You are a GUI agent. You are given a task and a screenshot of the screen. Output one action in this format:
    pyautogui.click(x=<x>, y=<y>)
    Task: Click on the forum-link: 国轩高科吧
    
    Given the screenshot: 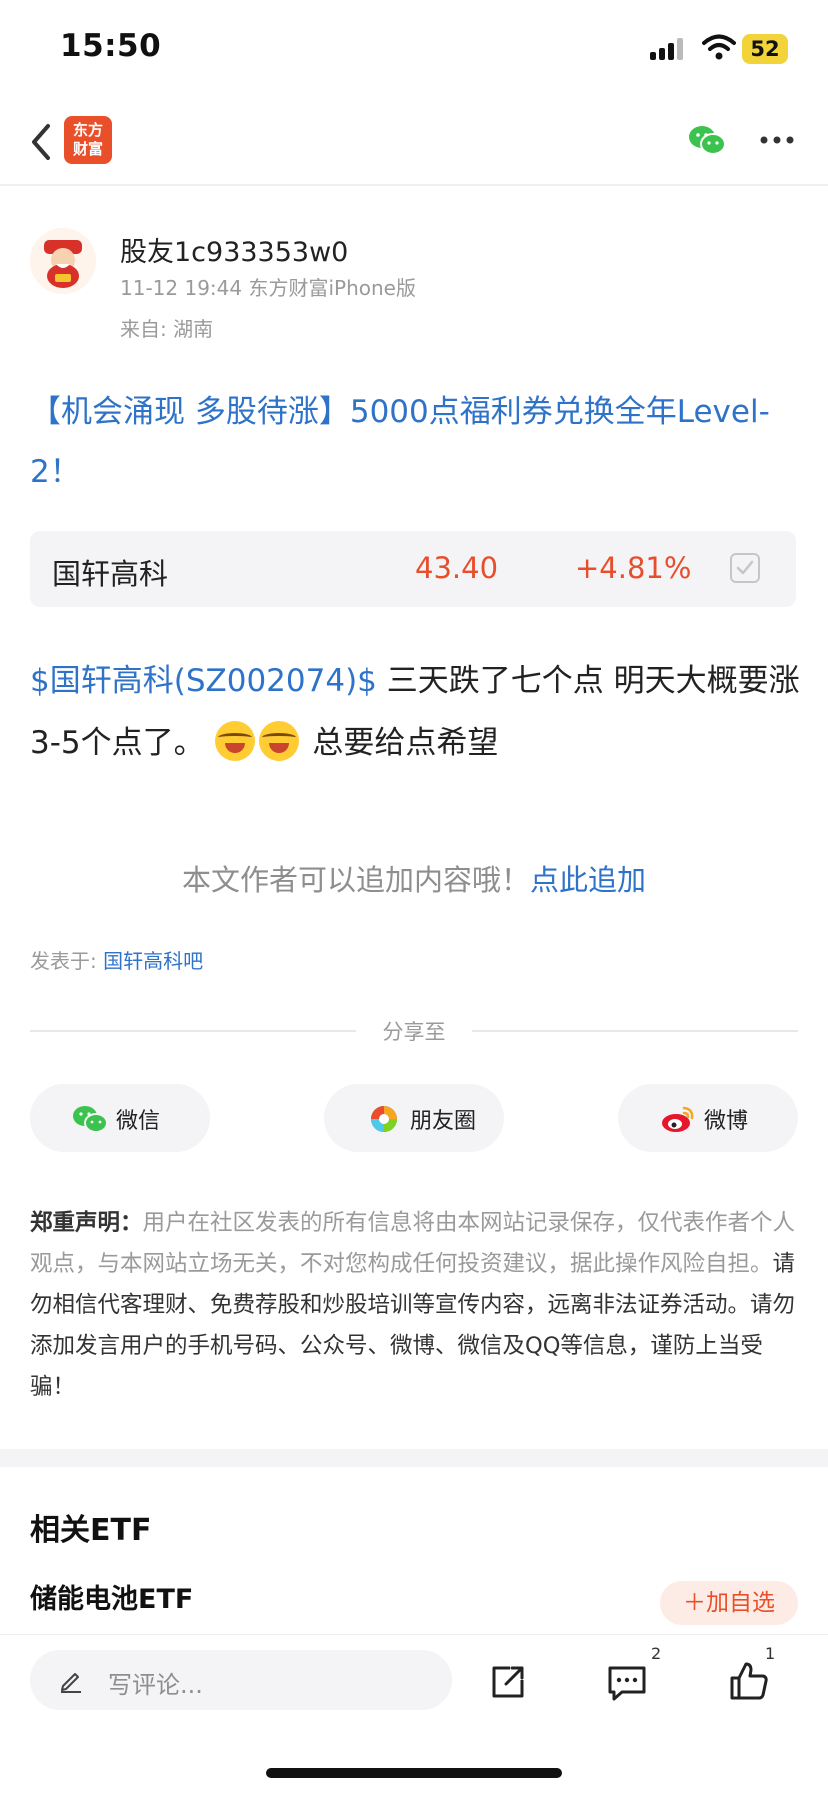 What is the action you would take?
    pyautogui.click(x=153, y=961)
    